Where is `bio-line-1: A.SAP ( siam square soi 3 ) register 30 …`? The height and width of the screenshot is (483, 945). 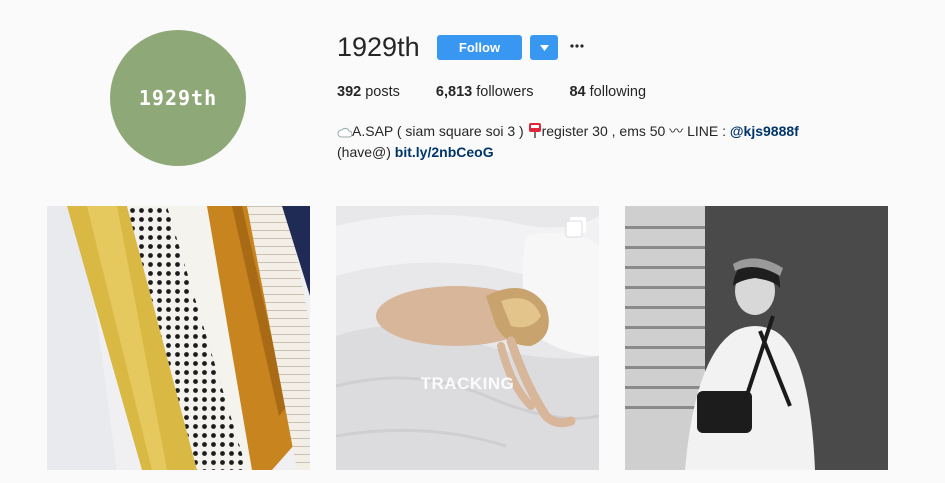
bio-line-1: A.SAP ( siam square soi 3 ) register 30 … is located at coordinates (617, 131).